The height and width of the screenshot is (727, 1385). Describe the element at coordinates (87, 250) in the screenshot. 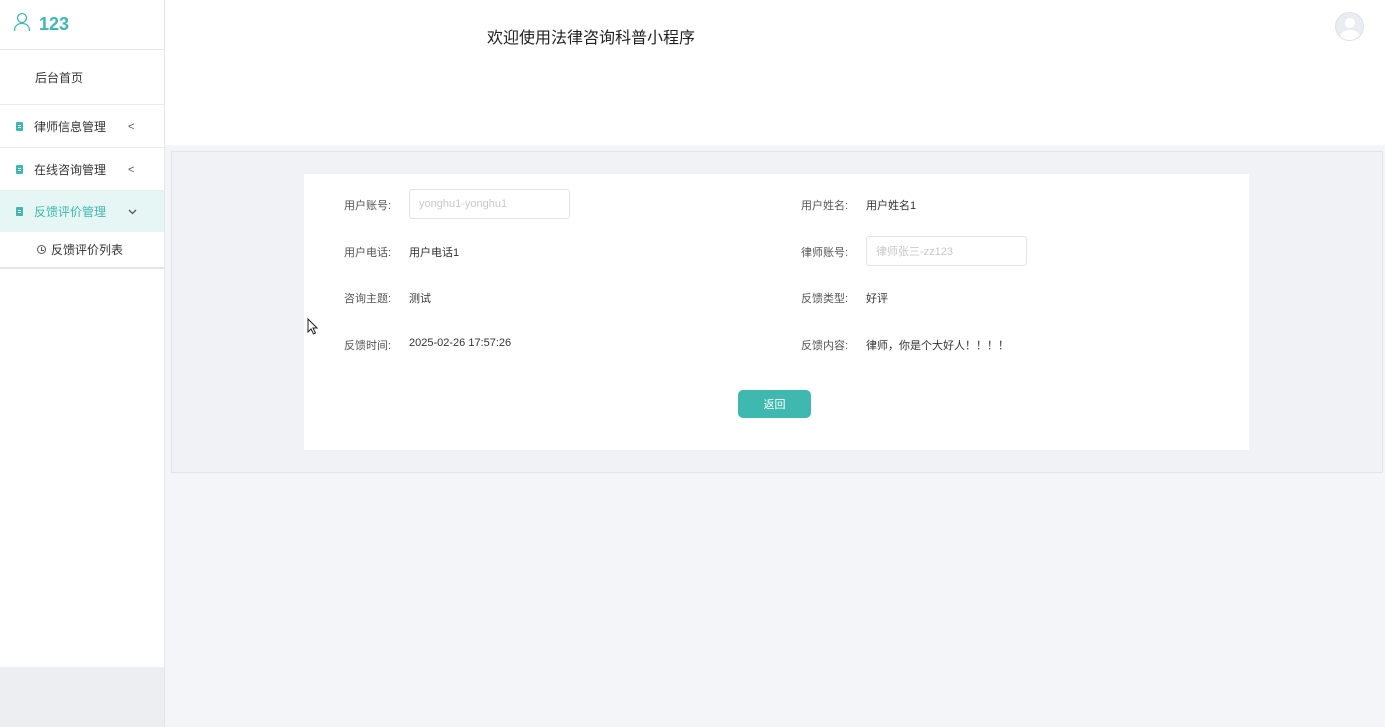

I see `sidebar-subitem-label: 反馈评价列表` at that location.